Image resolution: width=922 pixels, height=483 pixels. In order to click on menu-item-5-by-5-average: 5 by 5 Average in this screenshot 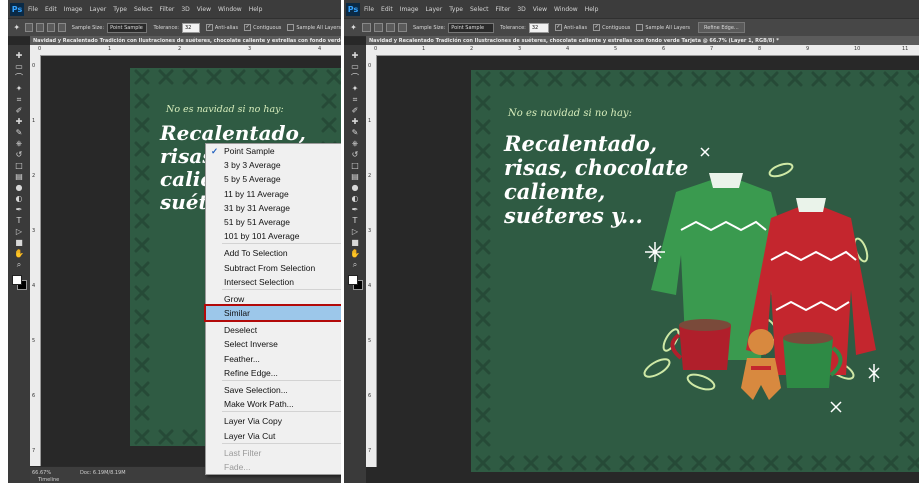, I will do `click(273, 179)`.